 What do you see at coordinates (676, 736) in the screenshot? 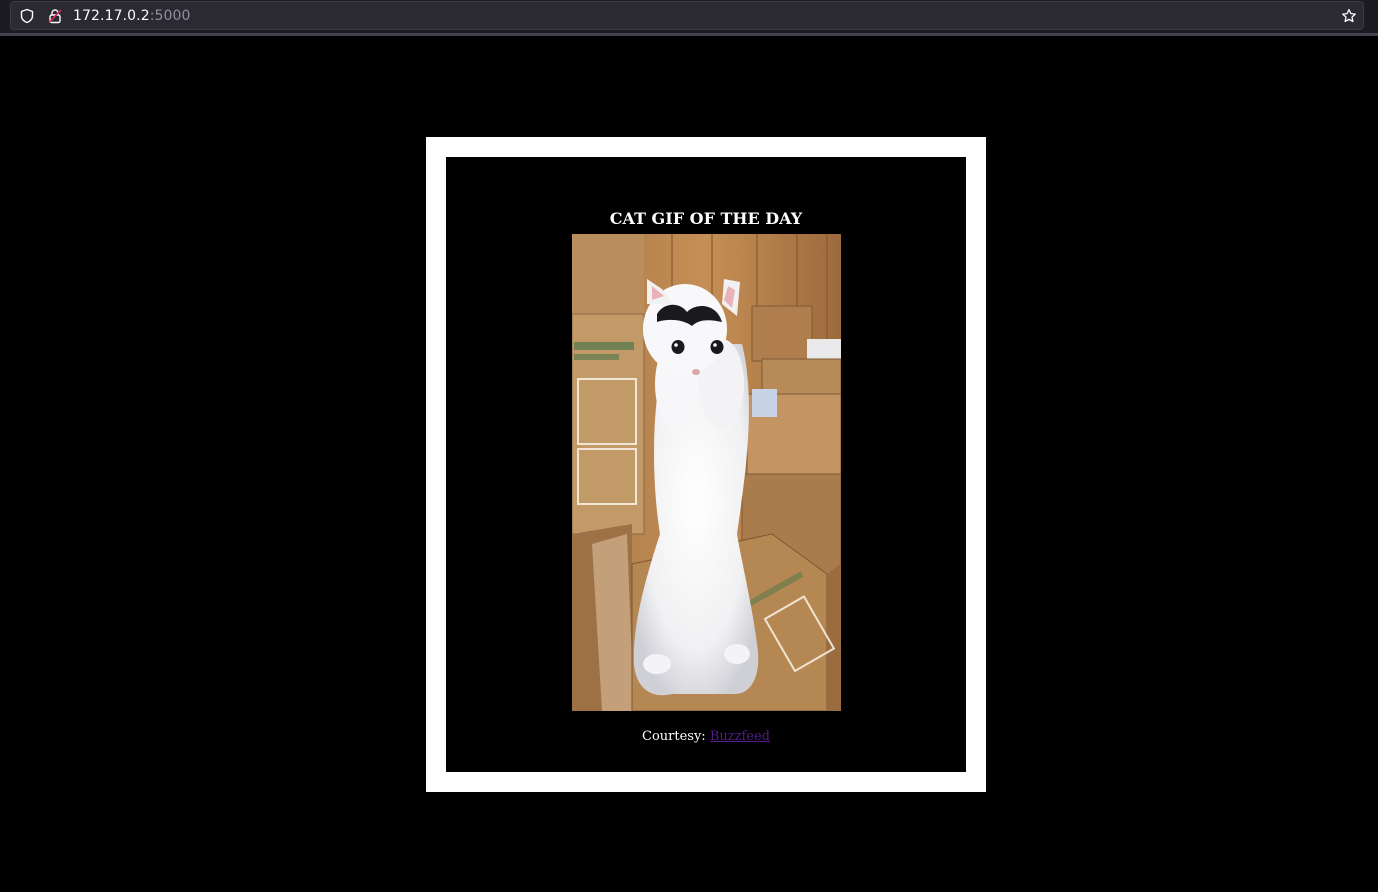
I see `courtesy-label: Courtesy:` at bounding box center [676, 736].